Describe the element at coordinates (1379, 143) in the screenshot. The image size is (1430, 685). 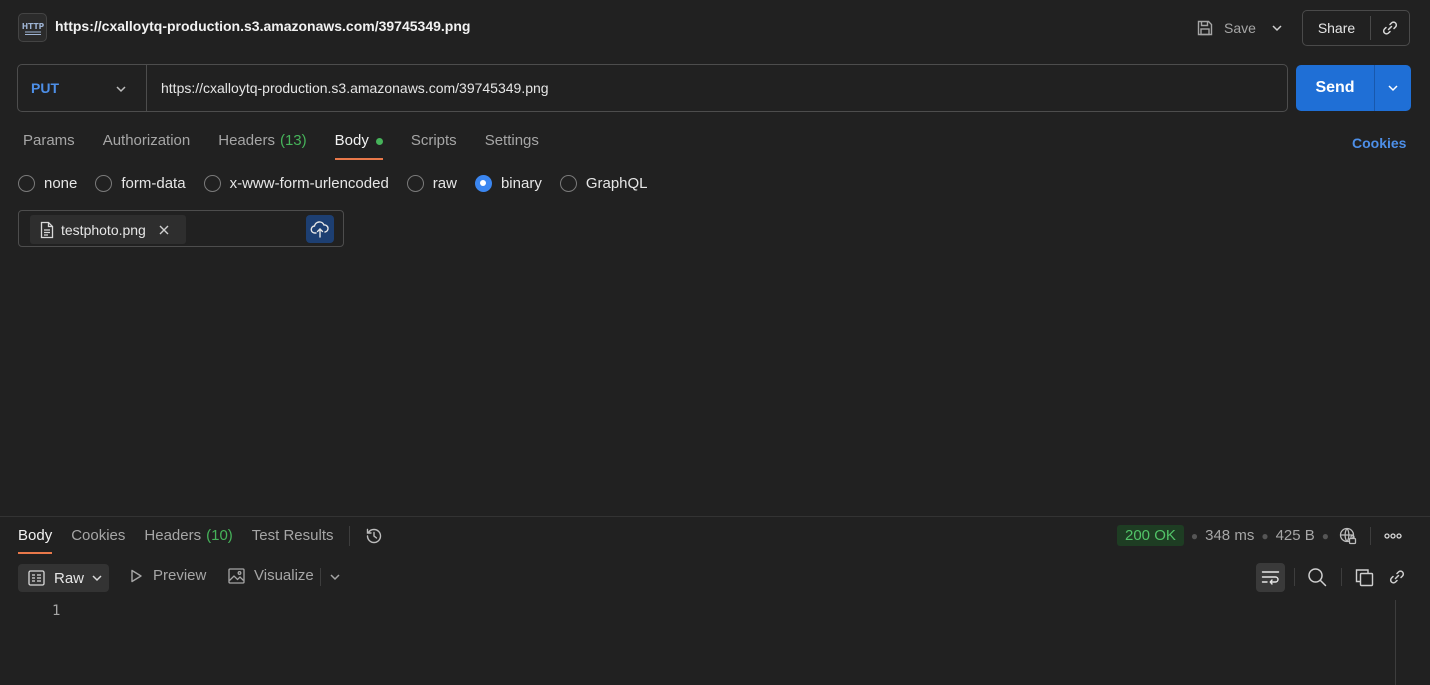
I see `cookies-link: Cookies` at that location.